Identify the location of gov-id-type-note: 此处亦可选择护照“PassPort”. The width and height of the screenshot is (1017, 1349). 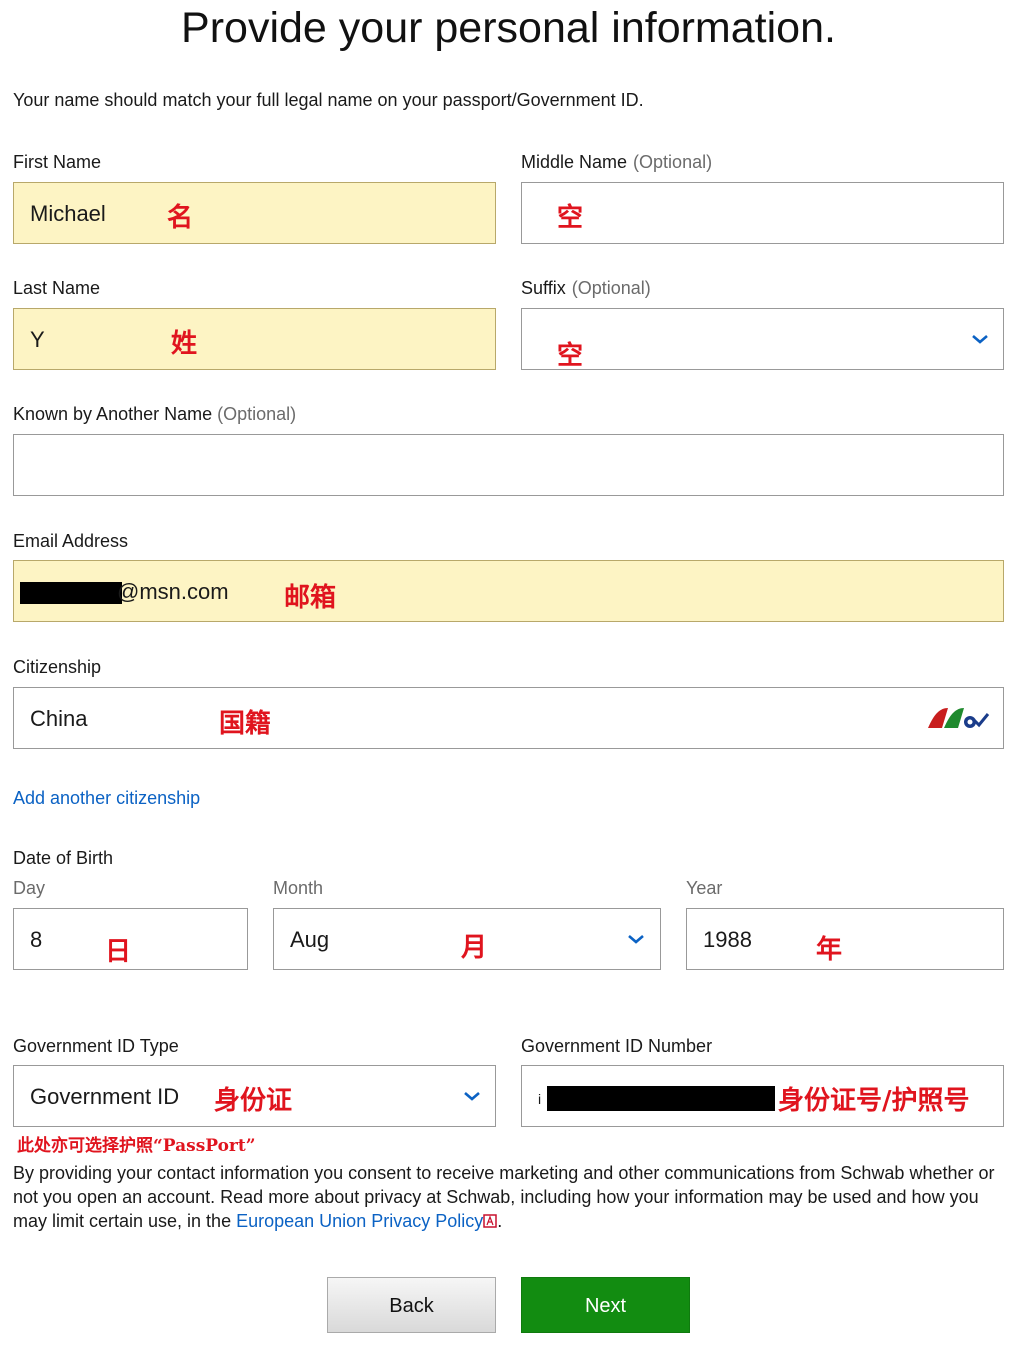
(136, 1146).